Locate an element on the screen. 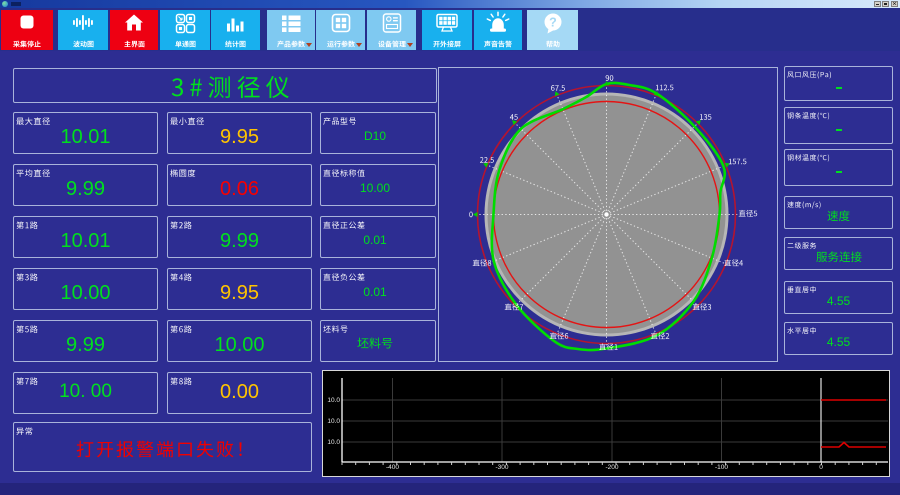 Image resolution: width=900 pixels, height=495 pixels. svg-text: -200 is located at coordinates (611, 467).